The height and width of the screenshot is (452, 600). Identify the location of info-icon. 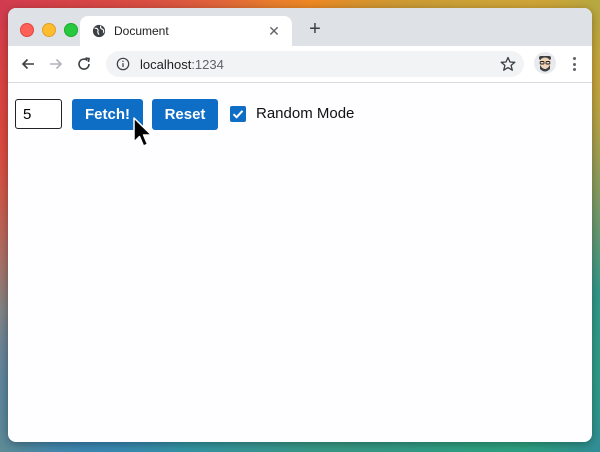
(123, 64).